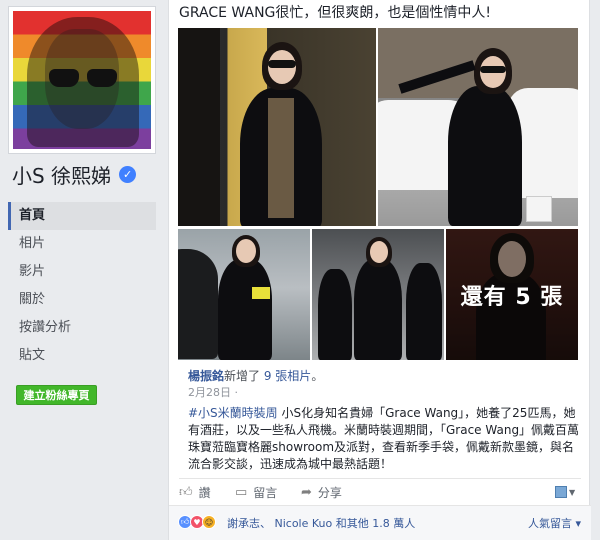 This screenshot has width=600, height=540. Describe the element at coordinates (213, 392) in the screenshot. I see `post-timestamp: 2月28日 ·` at that location.